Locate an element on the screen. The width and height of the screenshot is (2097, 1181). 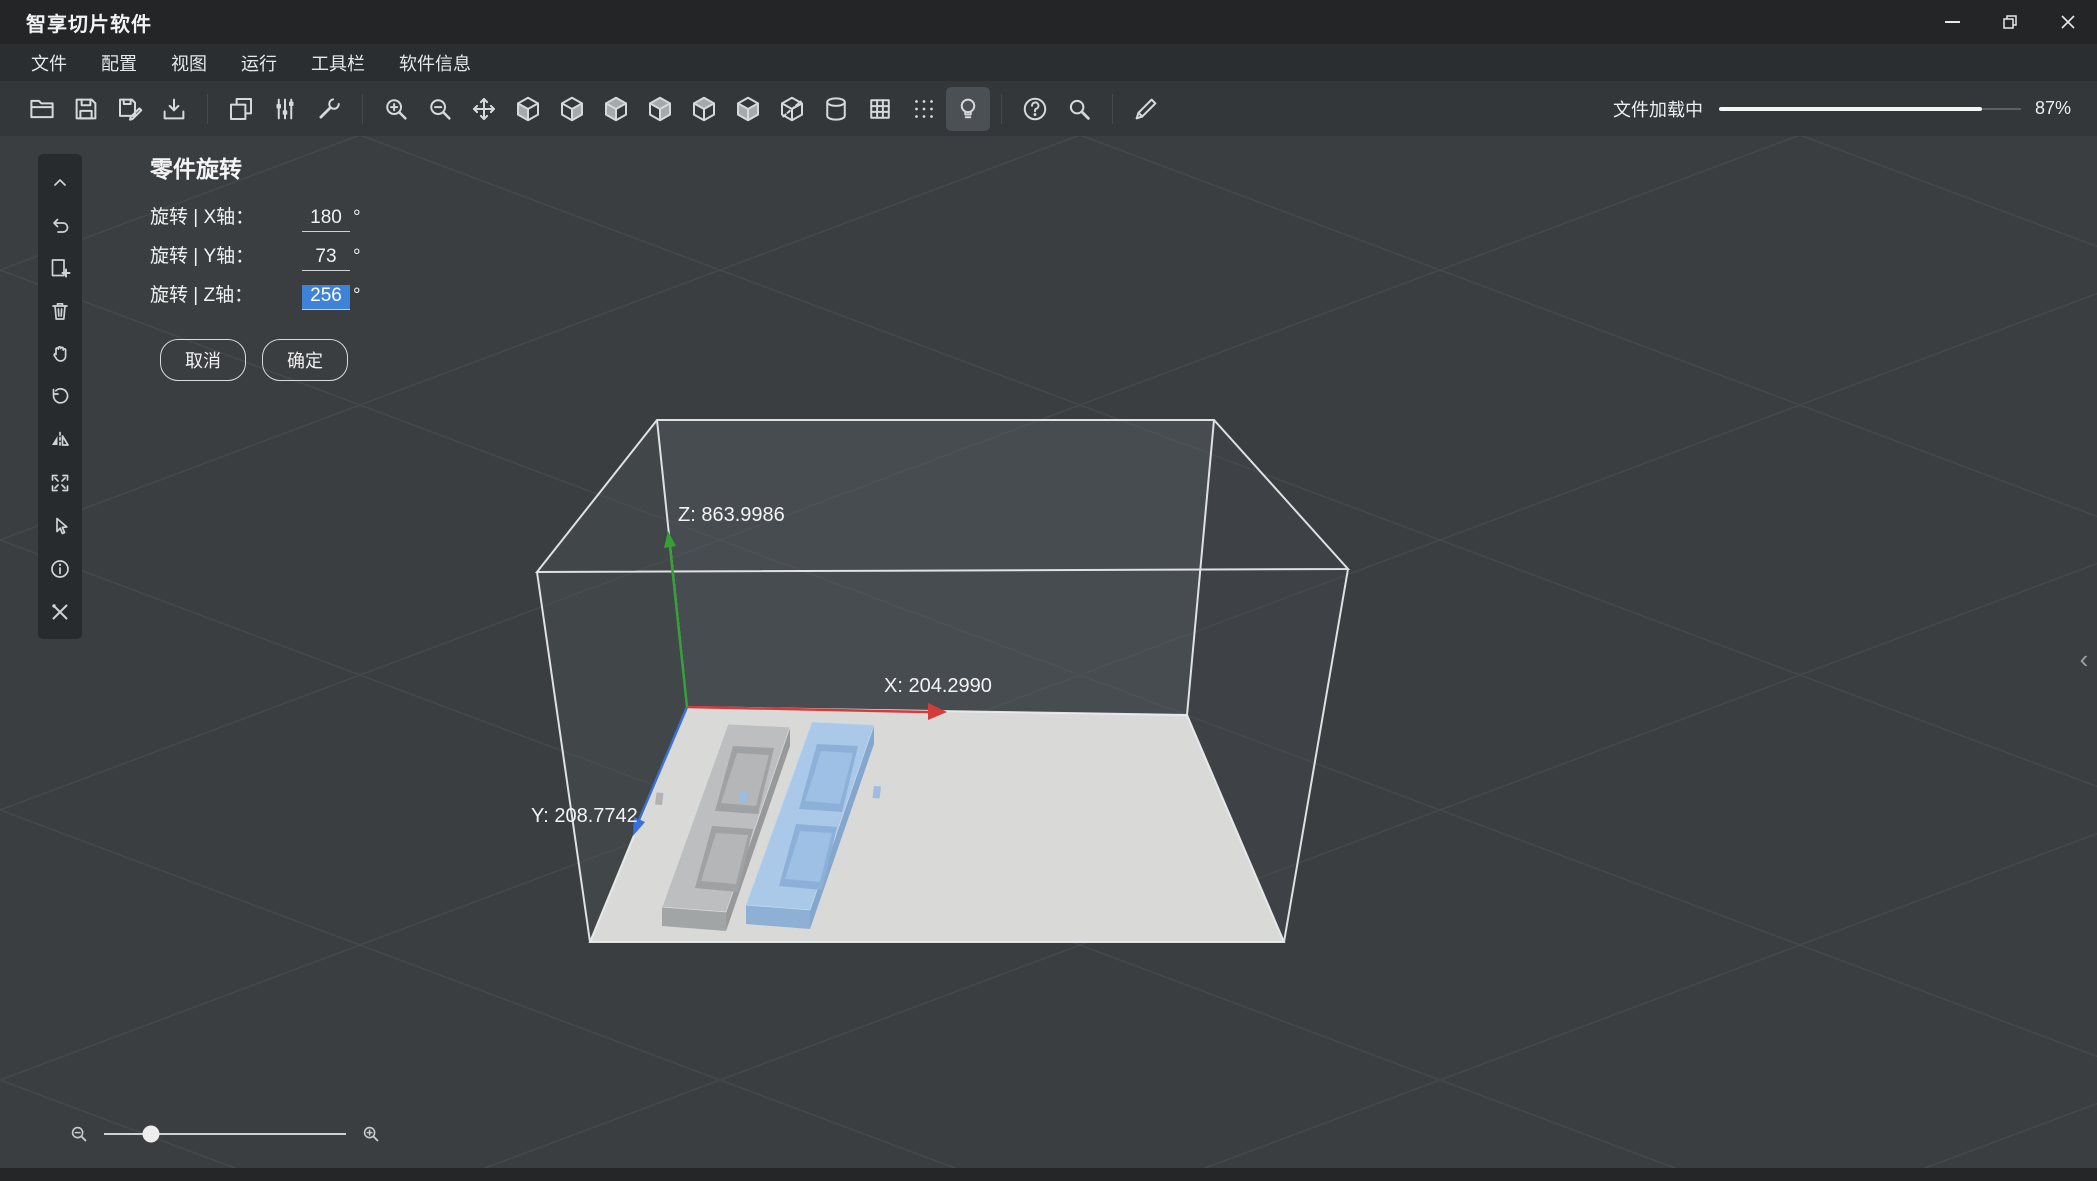
zoom-slider is located at coordinates (225, 1134).